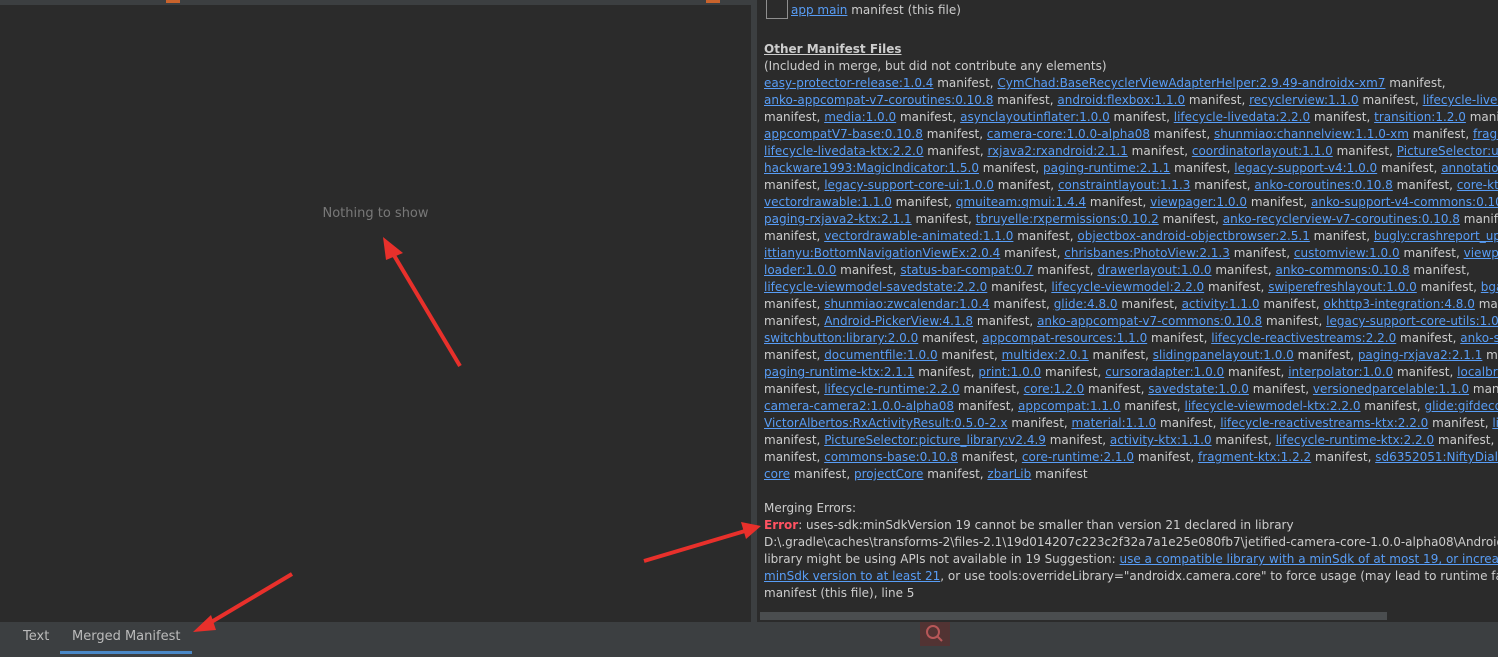 The height and width of the screenshot is (657, 1498). What do you see at coordinates (1469, 168) in the screenshot?
I see `manifest-library-link: annotation-expe` at bounding box center [1469, 168].